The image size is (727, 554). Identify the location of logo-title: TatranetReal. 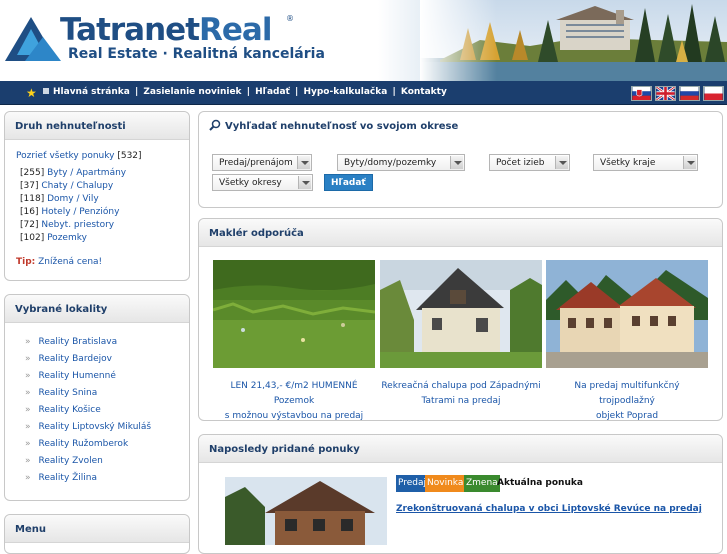
(166, 30).